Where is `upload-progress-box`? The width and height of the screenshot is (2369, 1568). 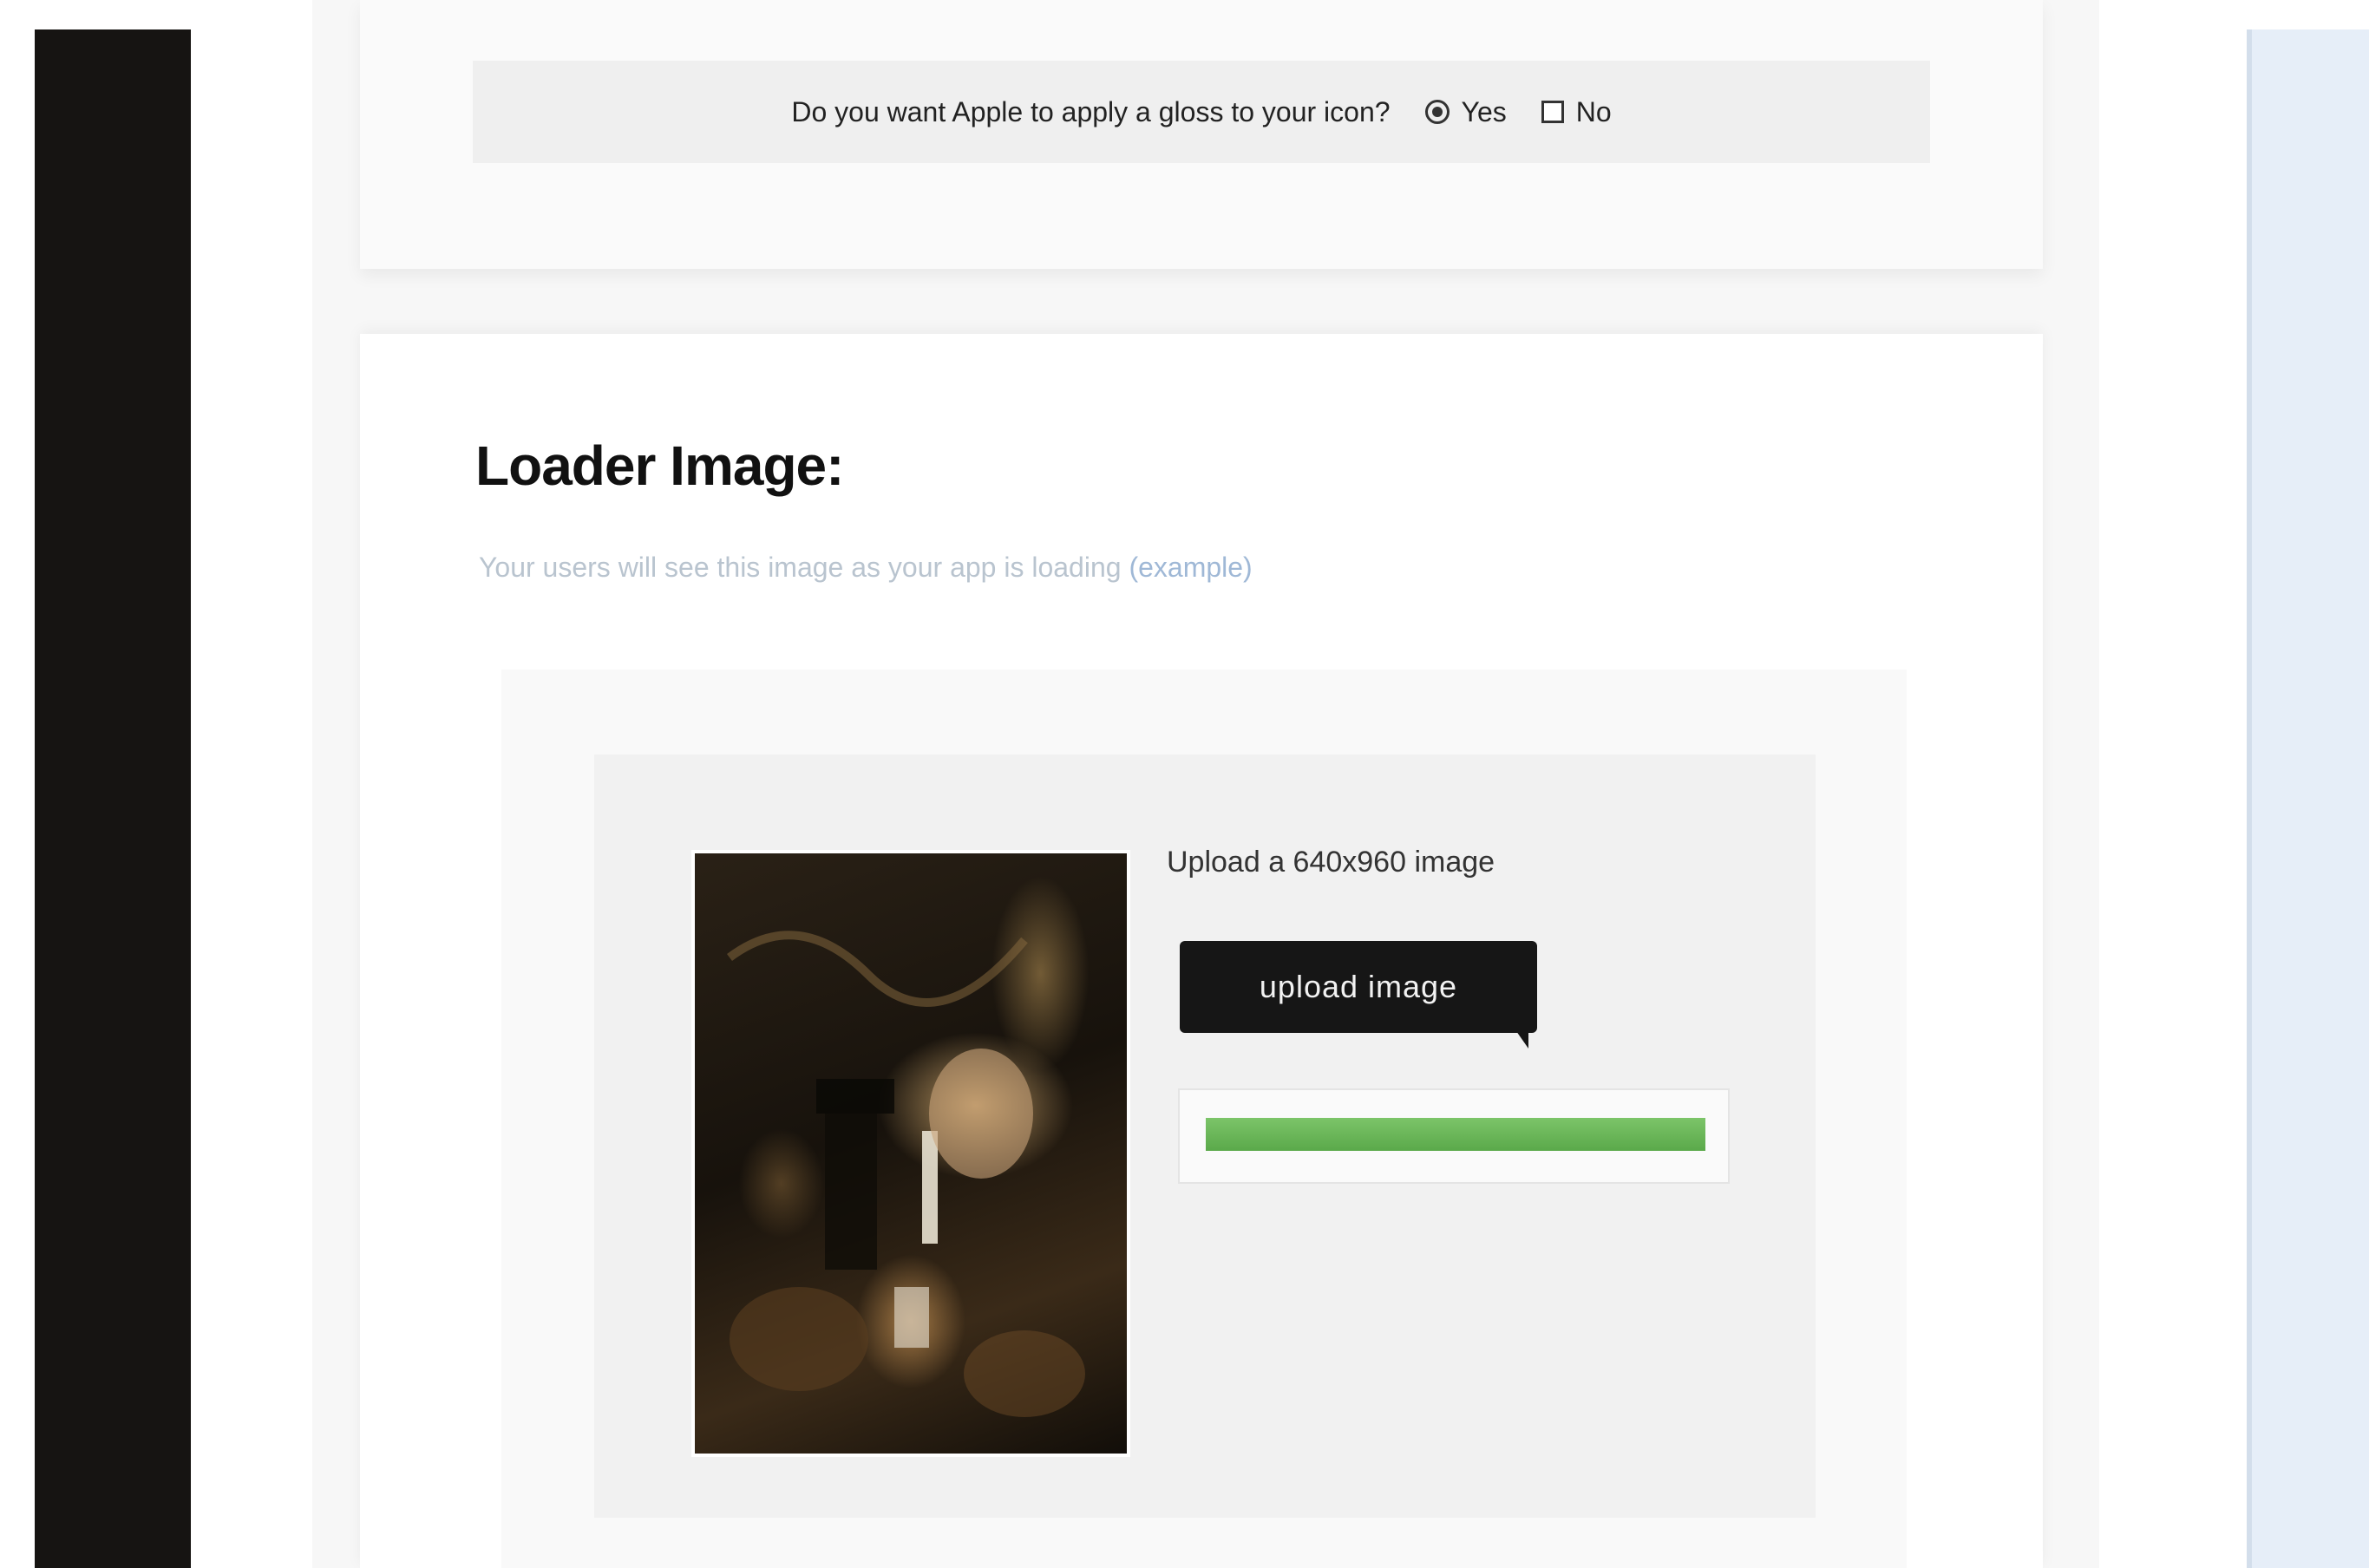 upload-progress-box is located at coordinates (1454, 1136).